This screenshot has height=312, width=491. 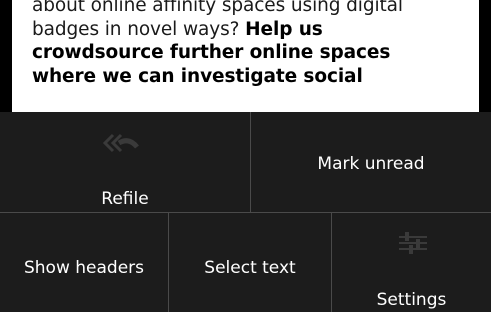 I want to click on message-bold-text: crowdsource further online spaces, so click(x=211, y=52).